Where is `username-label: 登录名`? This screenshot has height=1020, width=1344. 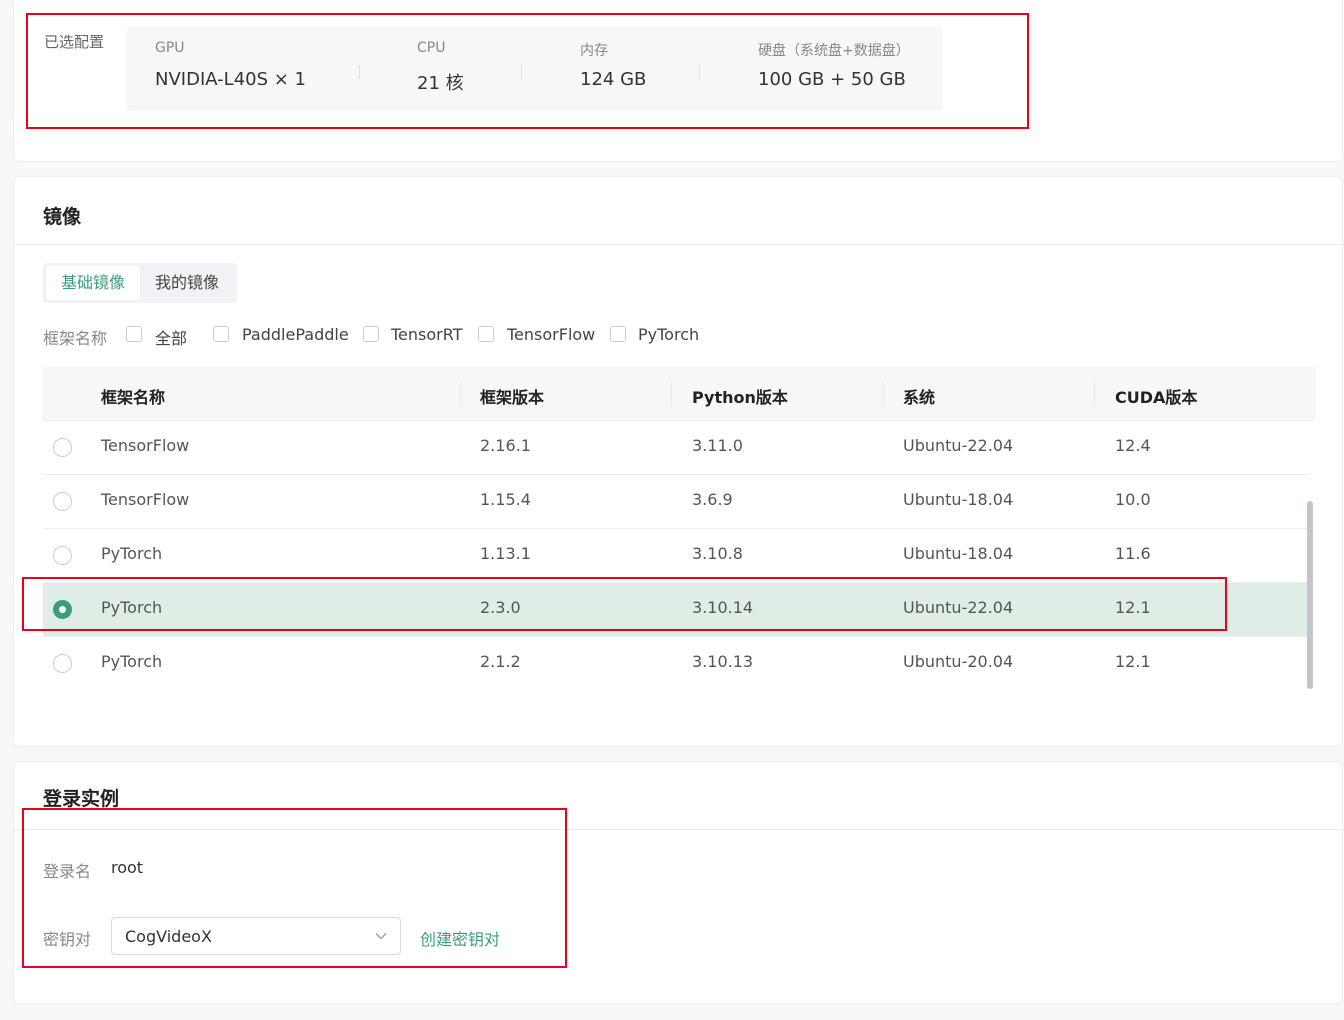 username-label: 登录名 is located at coordinates (67, 871).